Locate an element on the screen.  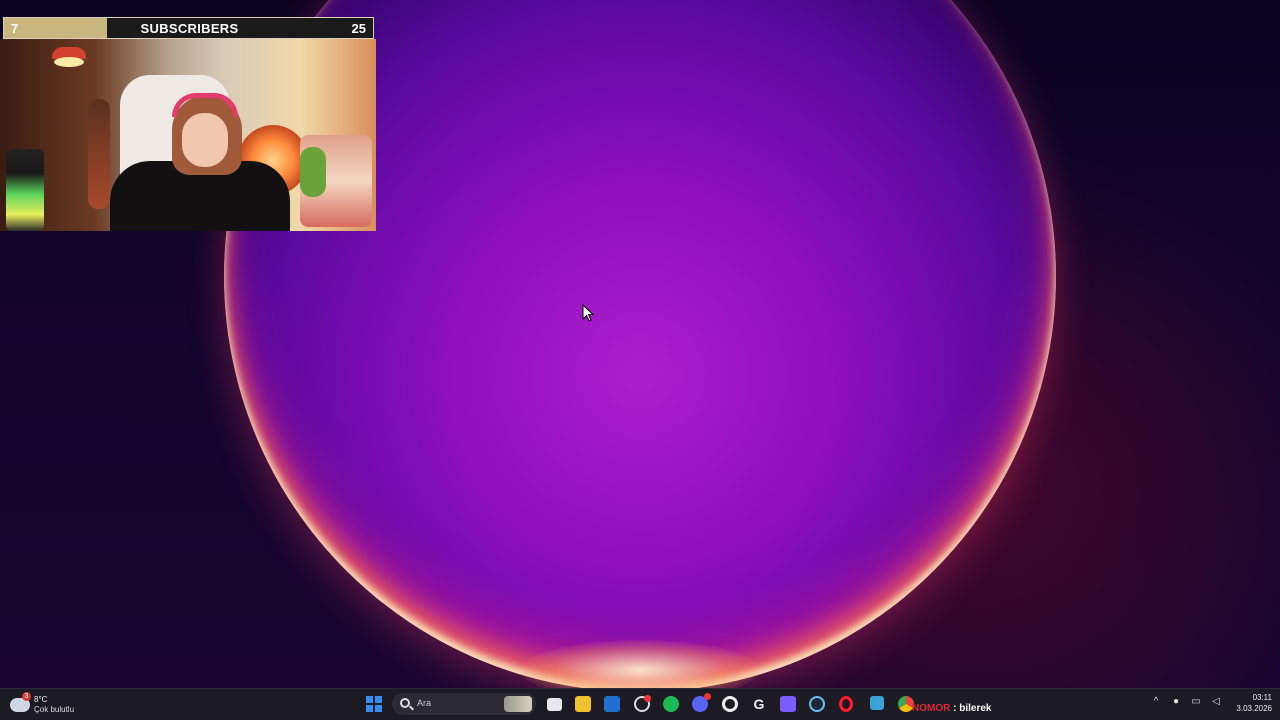
g-app-icon: G is located at coordinates (759, 704).